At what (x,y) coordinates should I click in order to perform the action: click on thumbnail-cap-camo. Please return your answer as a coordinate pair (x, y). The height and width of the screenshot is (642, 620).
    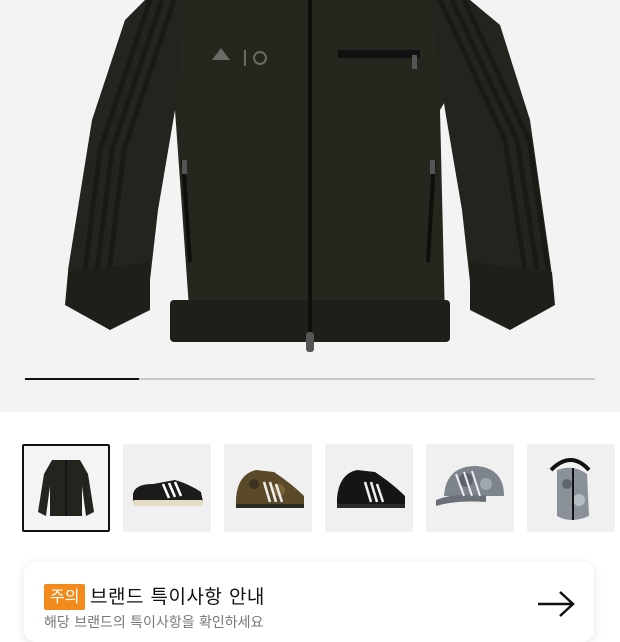
    Looking at the image, I should click on (470, 488).